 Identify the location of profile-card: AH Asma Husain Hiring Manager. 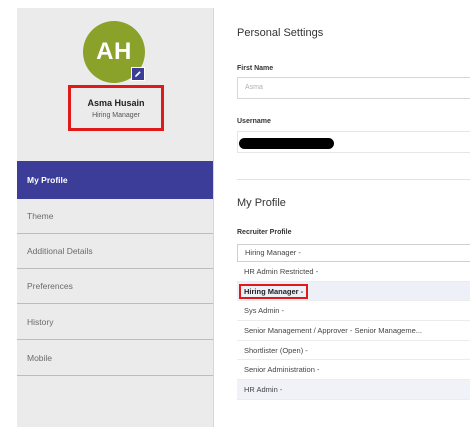
(115, 83).